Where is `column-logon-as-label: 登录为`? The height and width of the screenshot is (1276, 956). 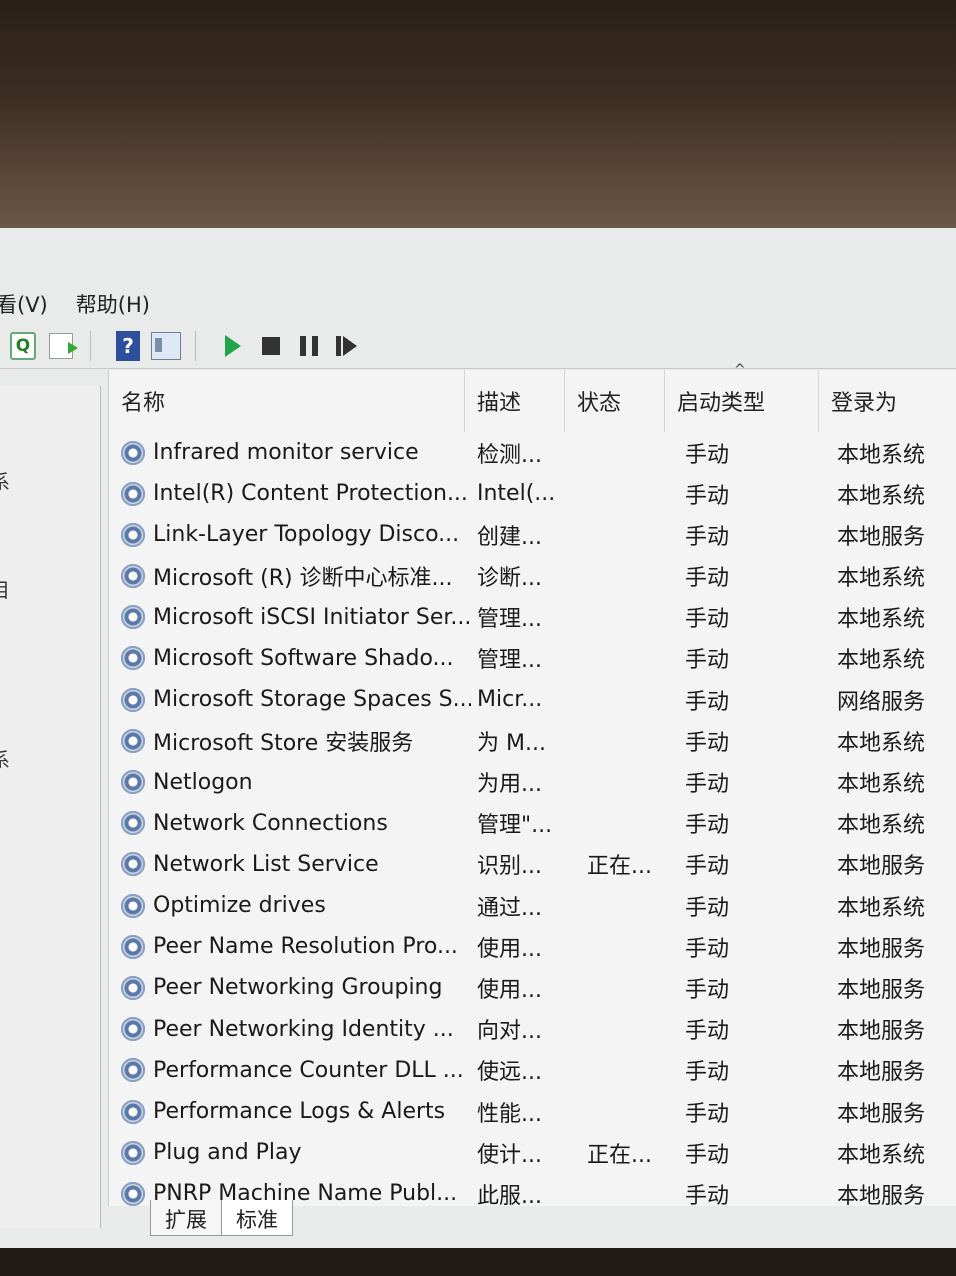
column-logon-as-label: 登录为 is located at coordinates (864, 403).